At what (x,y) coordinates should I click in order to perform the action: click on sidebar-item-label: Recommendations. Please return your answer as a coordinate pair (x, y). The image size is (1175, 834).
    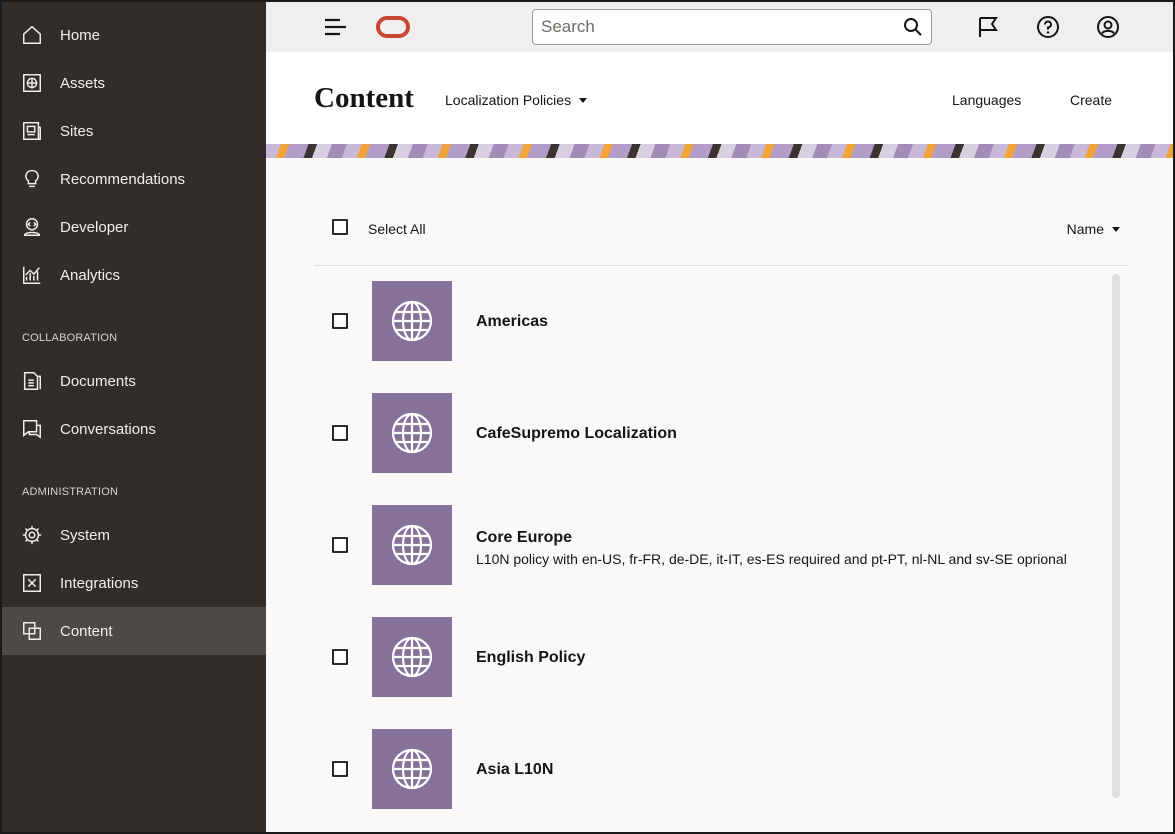
    Looking at the image, I should click on (123, 179).